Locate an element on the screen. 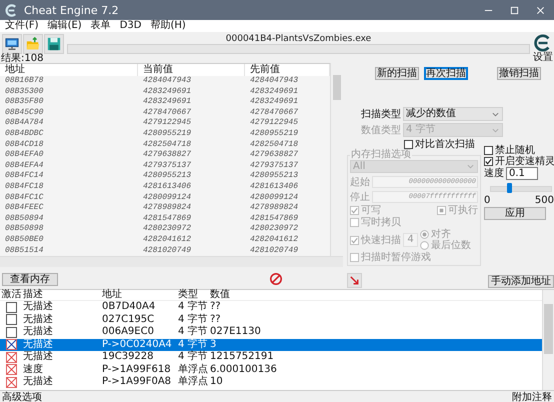 The height and width of the screenshot is (402, 554). menu-item: 表单 is located at coordinates (100, 26).